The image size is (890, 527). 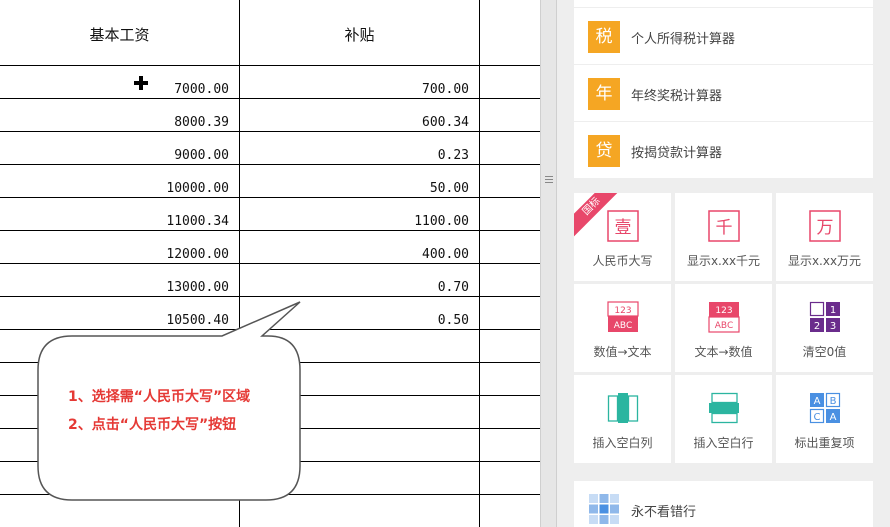 I want to click on icon-glyph: 壹, so click(x=623, y=228).